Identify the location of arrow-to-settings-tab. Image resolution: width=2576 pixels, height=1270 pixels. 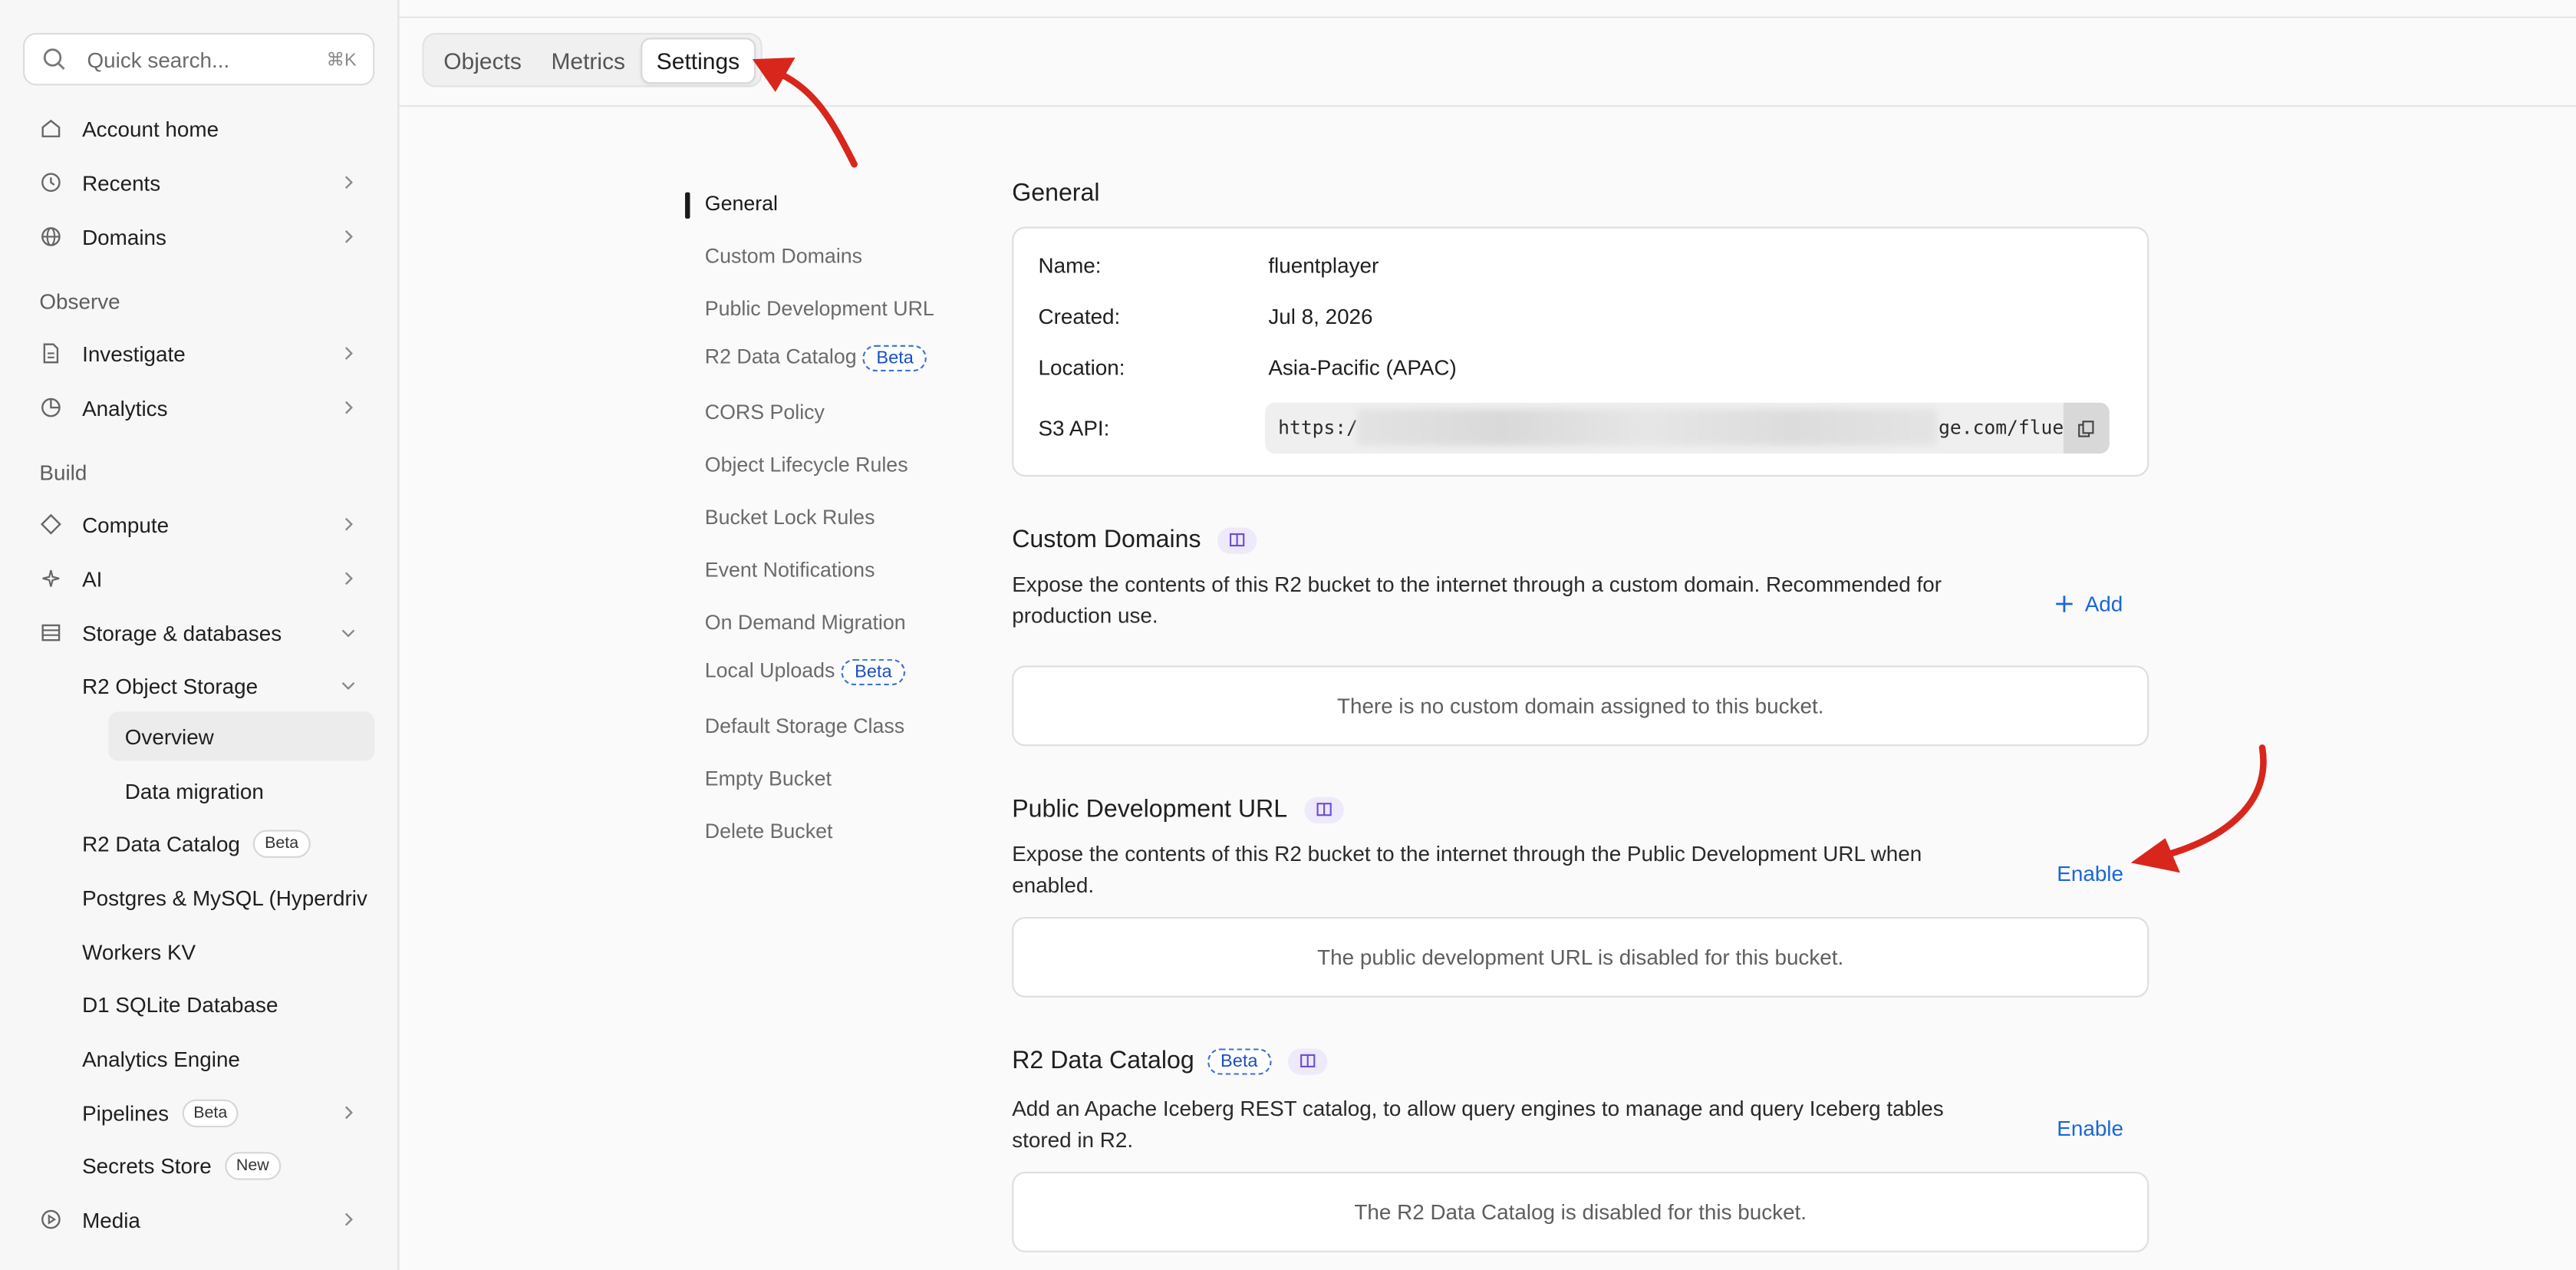
(817, 119).